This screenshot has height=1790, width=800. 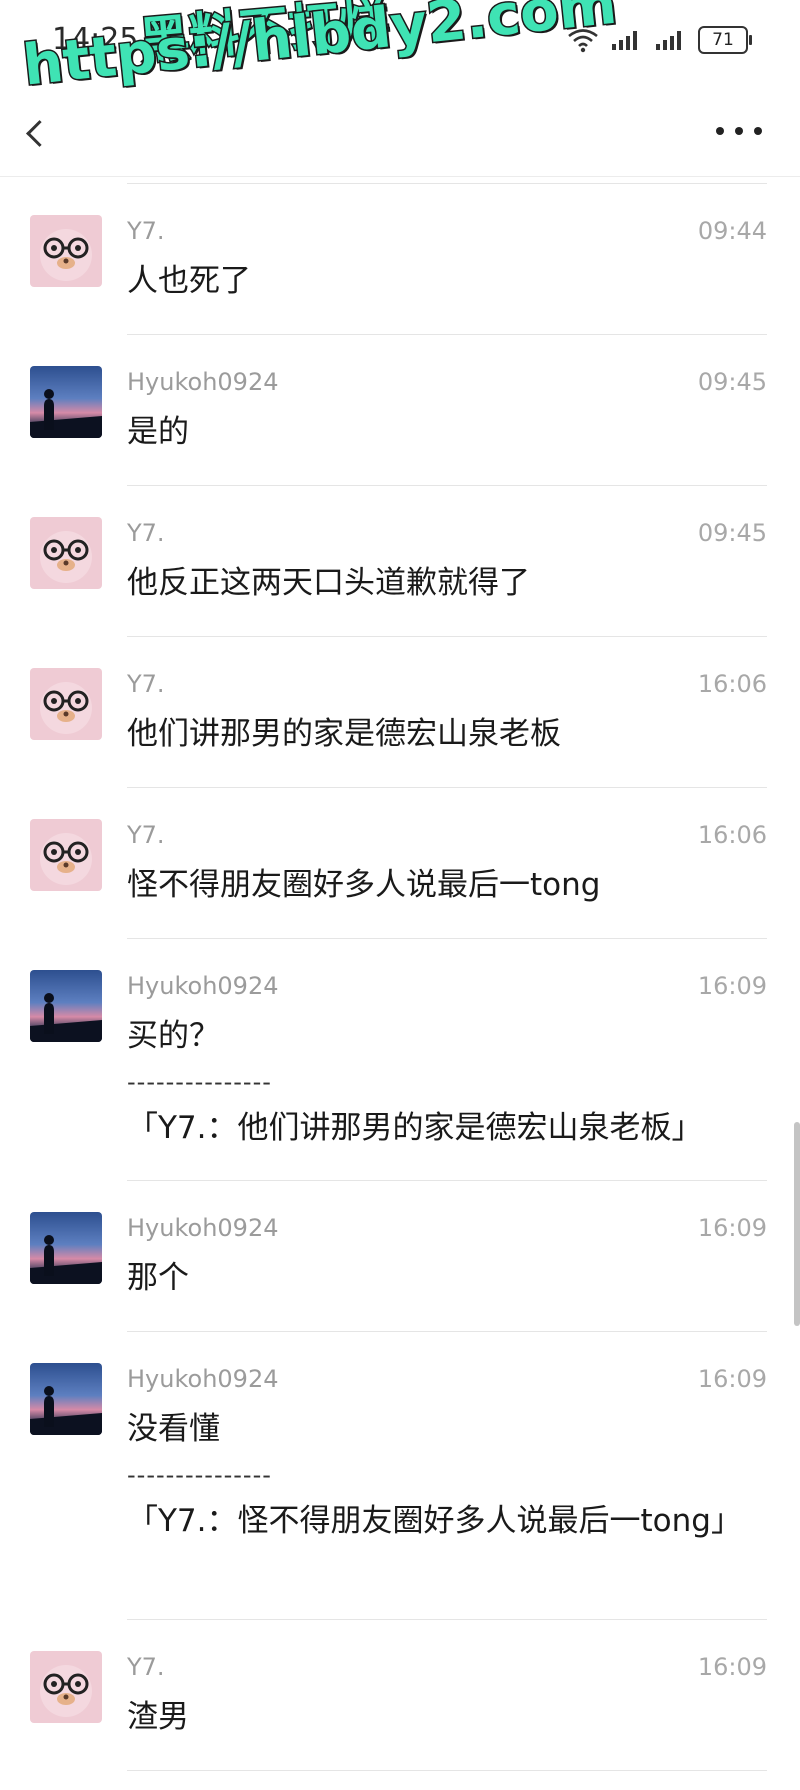 What do you see at coordinates (400, 43) in the screenshot?
I see `status-bar: 14:25 71` at bounding box center [400, 43].